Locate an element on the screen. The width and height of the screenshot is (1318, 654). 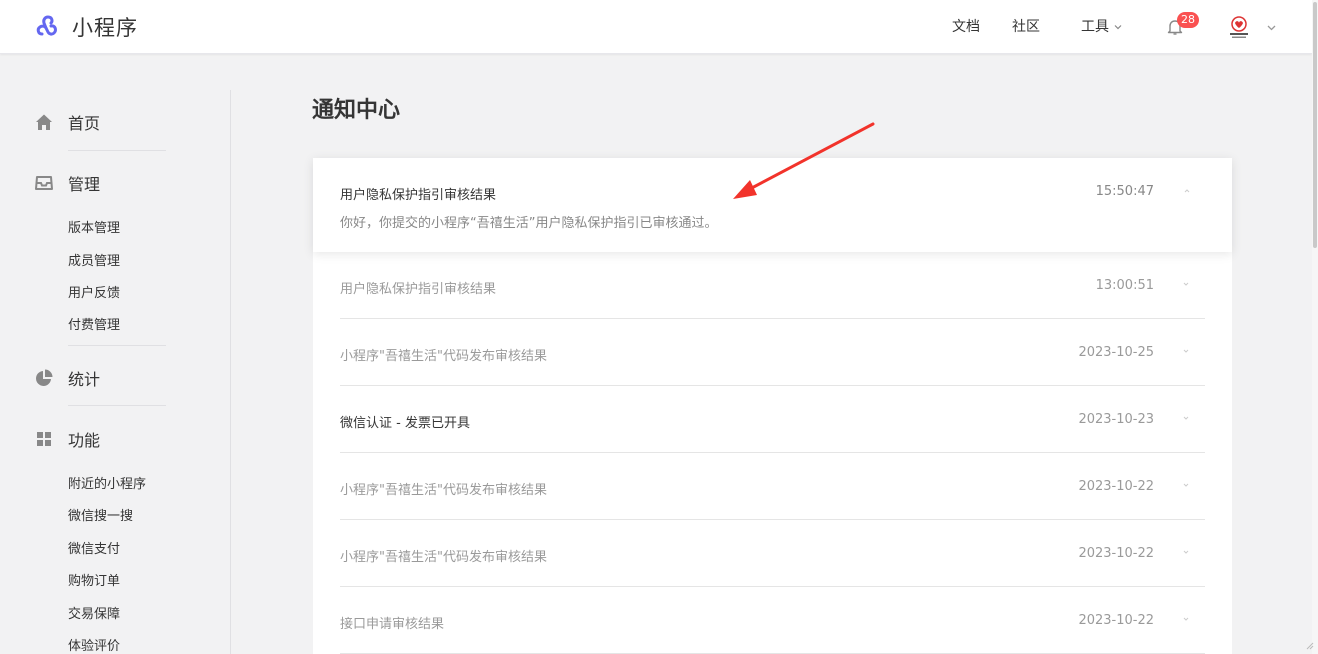
notification-row: 小程序"吾禧生活"代码发布审核结果 2023-10-25 is located at coordinates (772, 352).